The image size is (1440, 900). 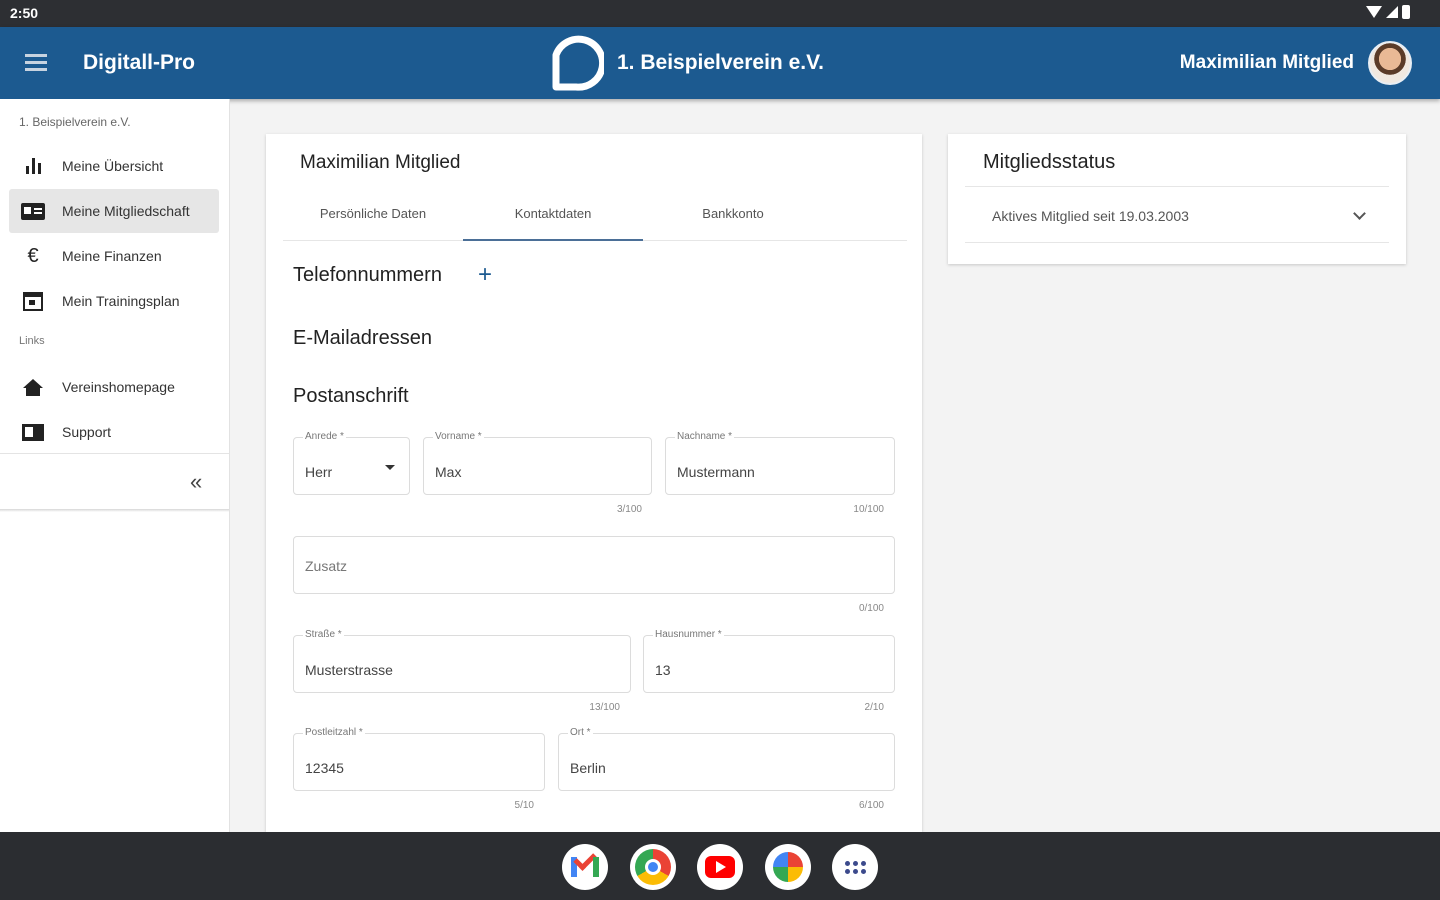 I want to click on collapse-sidebar-button: «, so click(x=196, y=482).